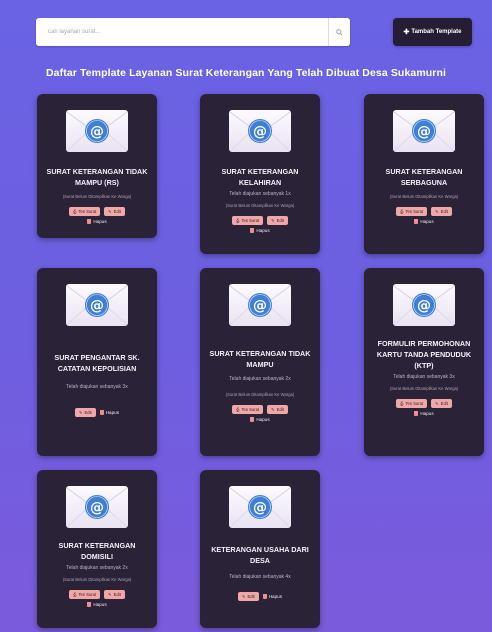  I want to click on card-title: SURAT KETERANGAN KELAHIRAN, so click(260, 177).